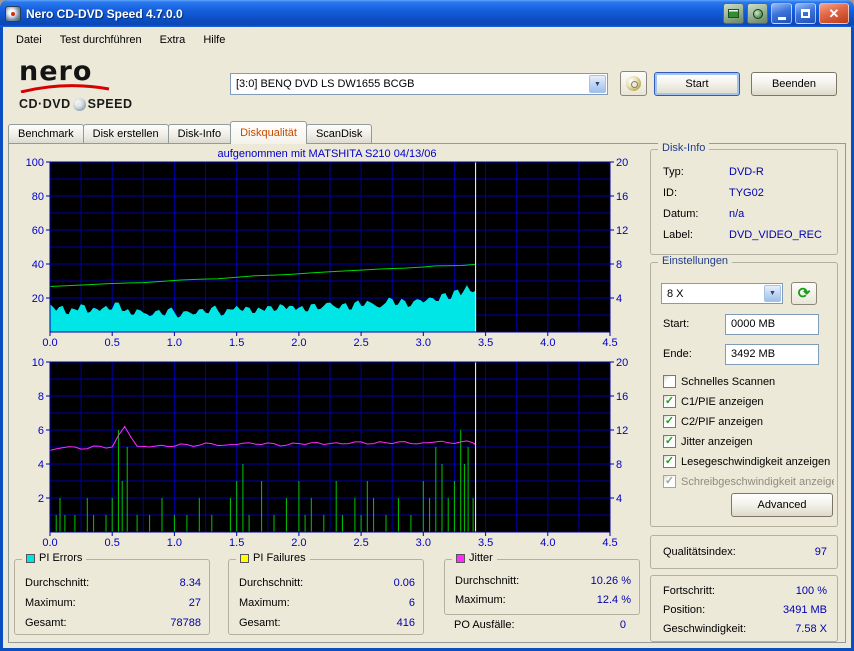 This screenshot has width=854, height=651. I want to click on photo-icon, so click(733, 13).